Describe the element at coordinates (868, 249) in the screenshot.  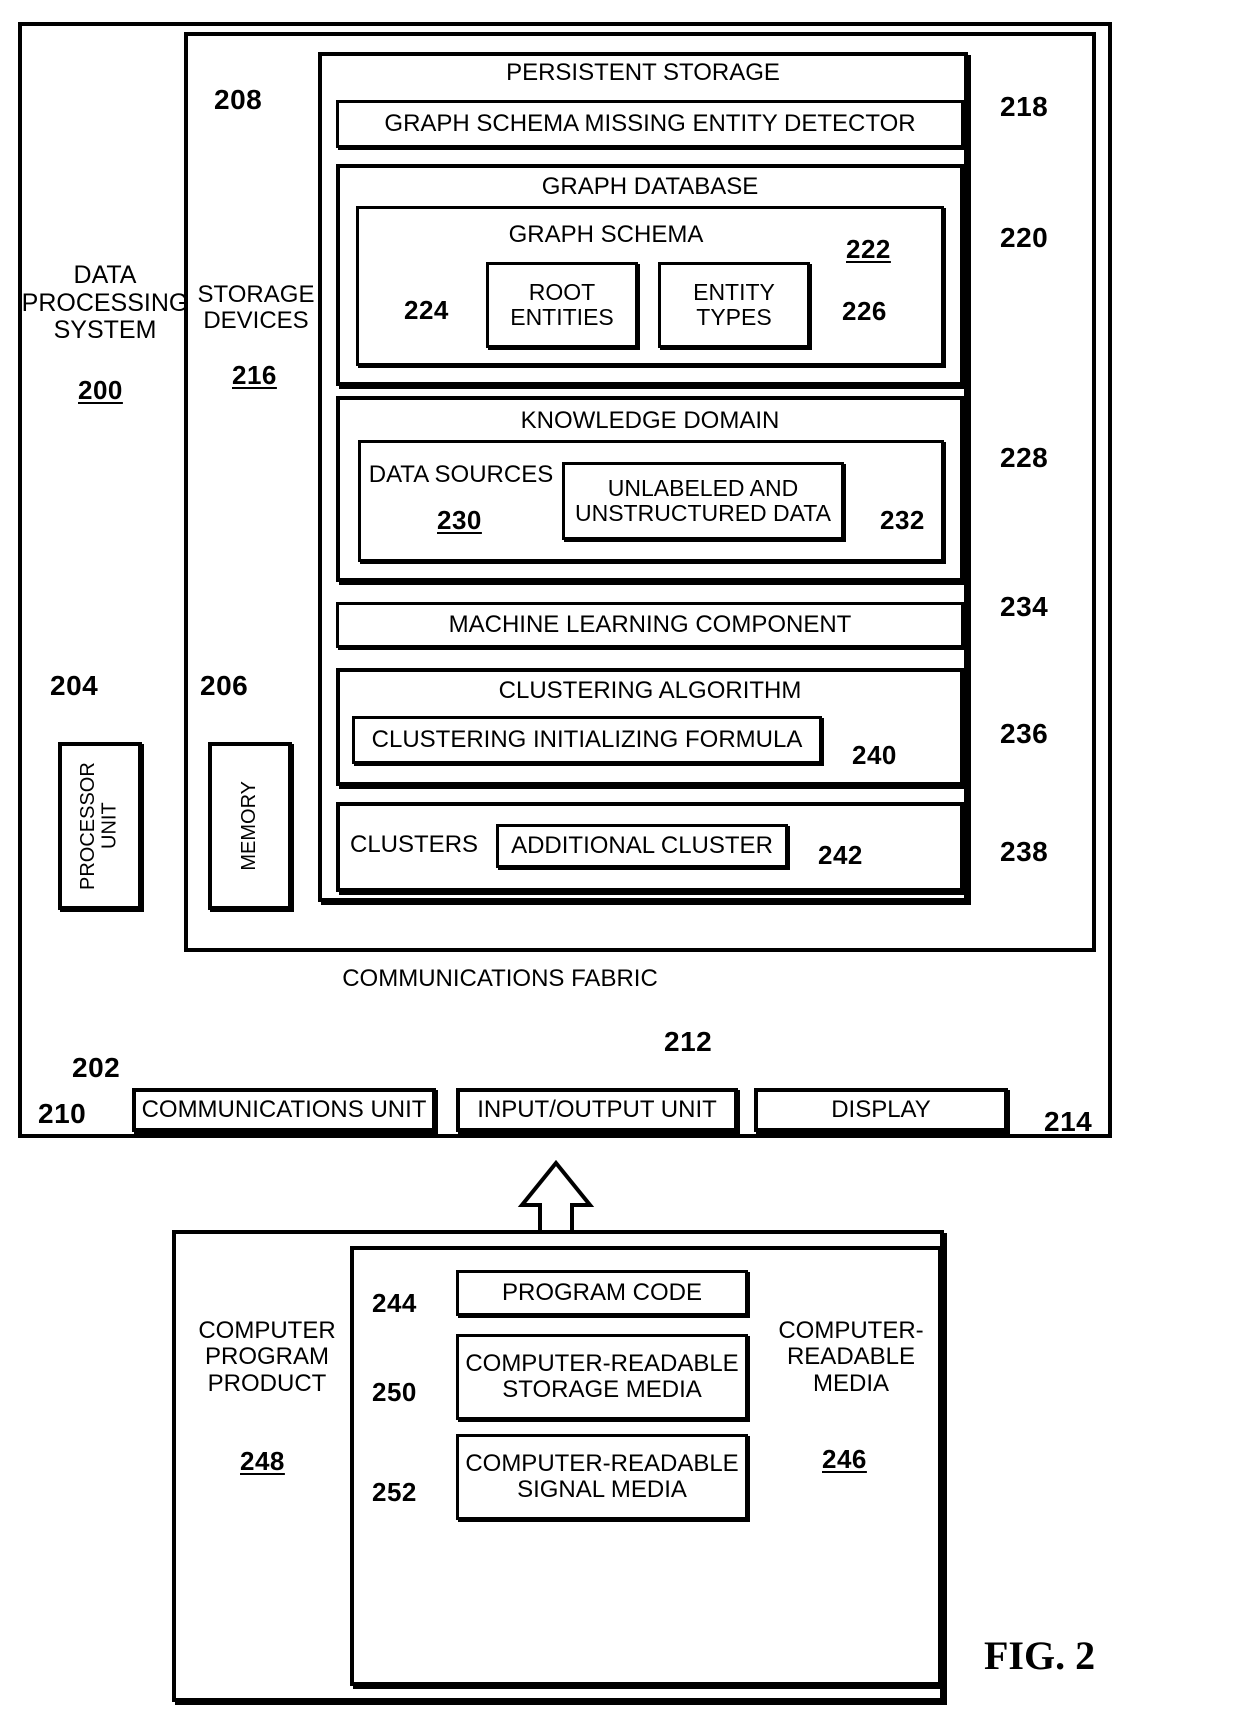
I see `ref-222: 222` at that location.